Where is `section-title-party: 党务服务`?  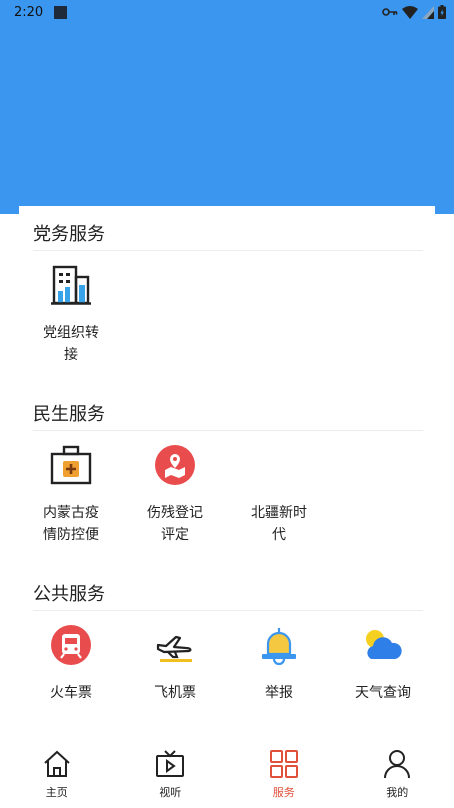 section-title-party: 党务服务 is located at coordinates (69, 234).